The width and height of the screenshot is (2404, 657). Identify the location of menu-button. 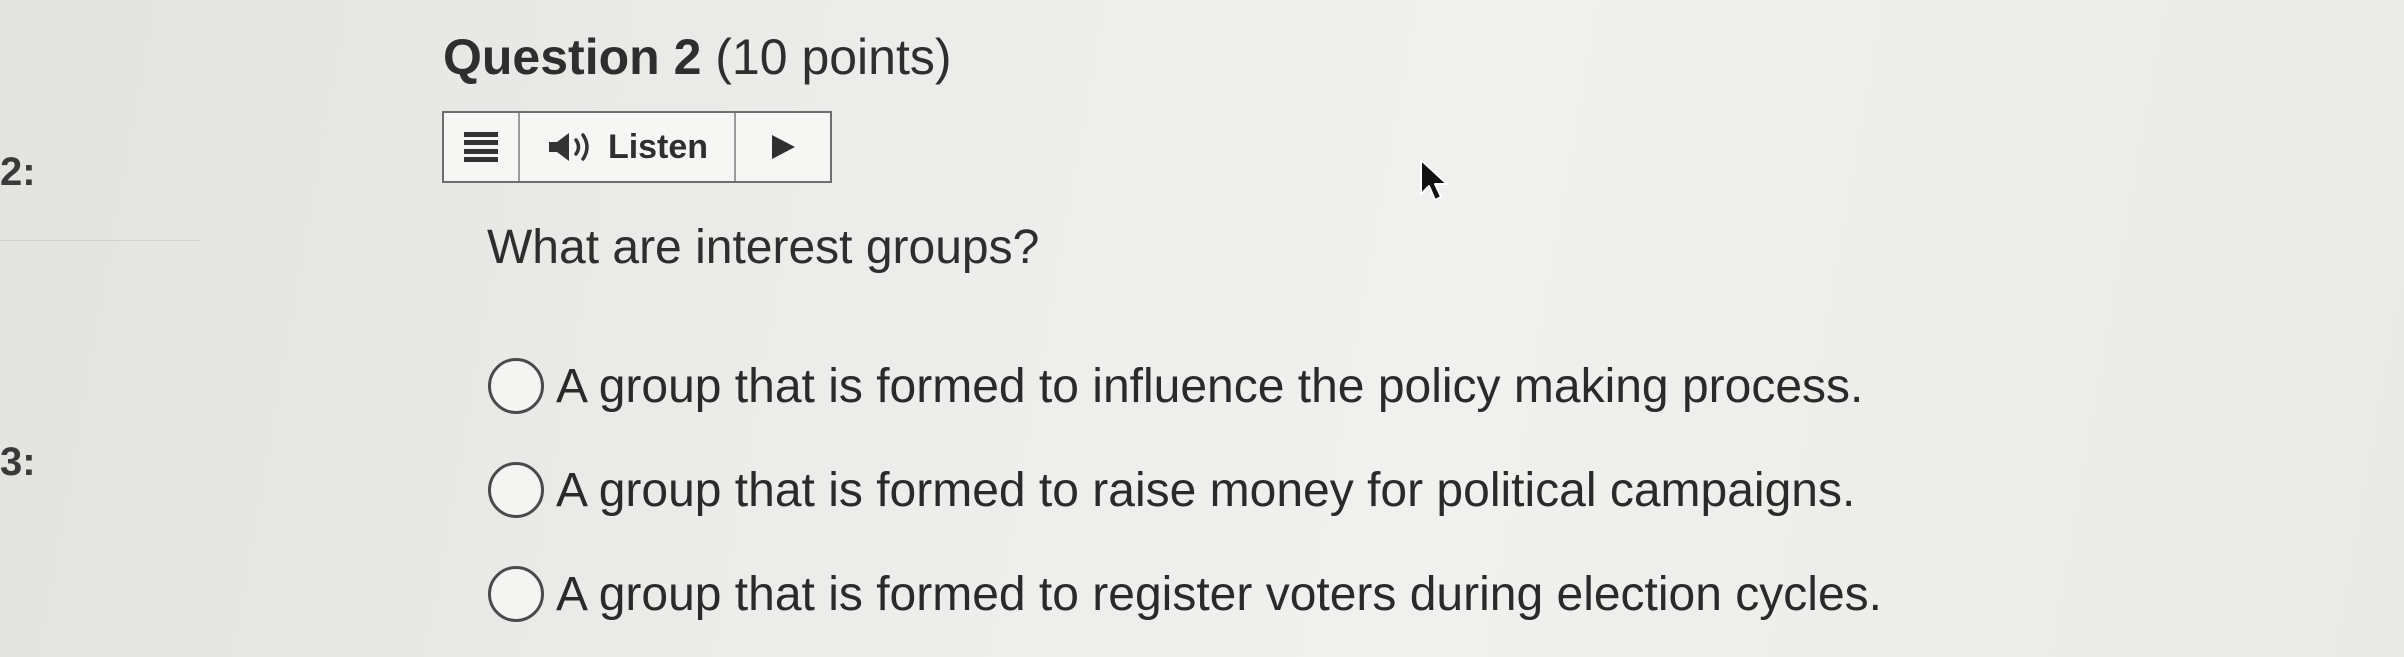
(482, 147).